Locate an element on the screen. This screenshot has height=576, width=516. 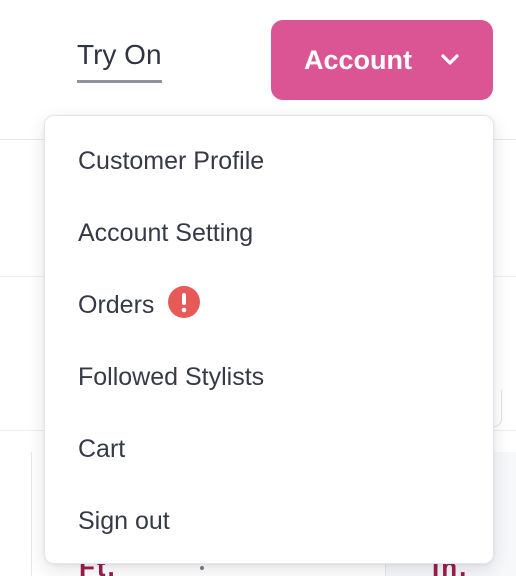
menu-item-sign-out: Sign out is located at coordinates (269, 521).